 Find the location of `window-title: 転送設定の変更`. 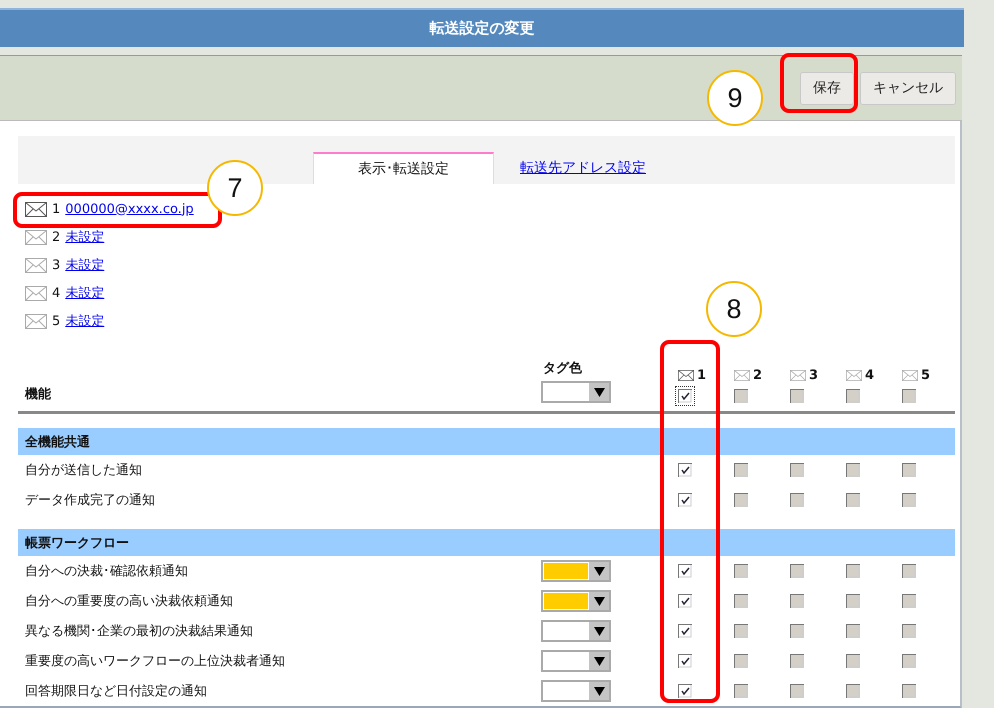

window-title: 転送設定の変更 is located at coordinates (482, 28).